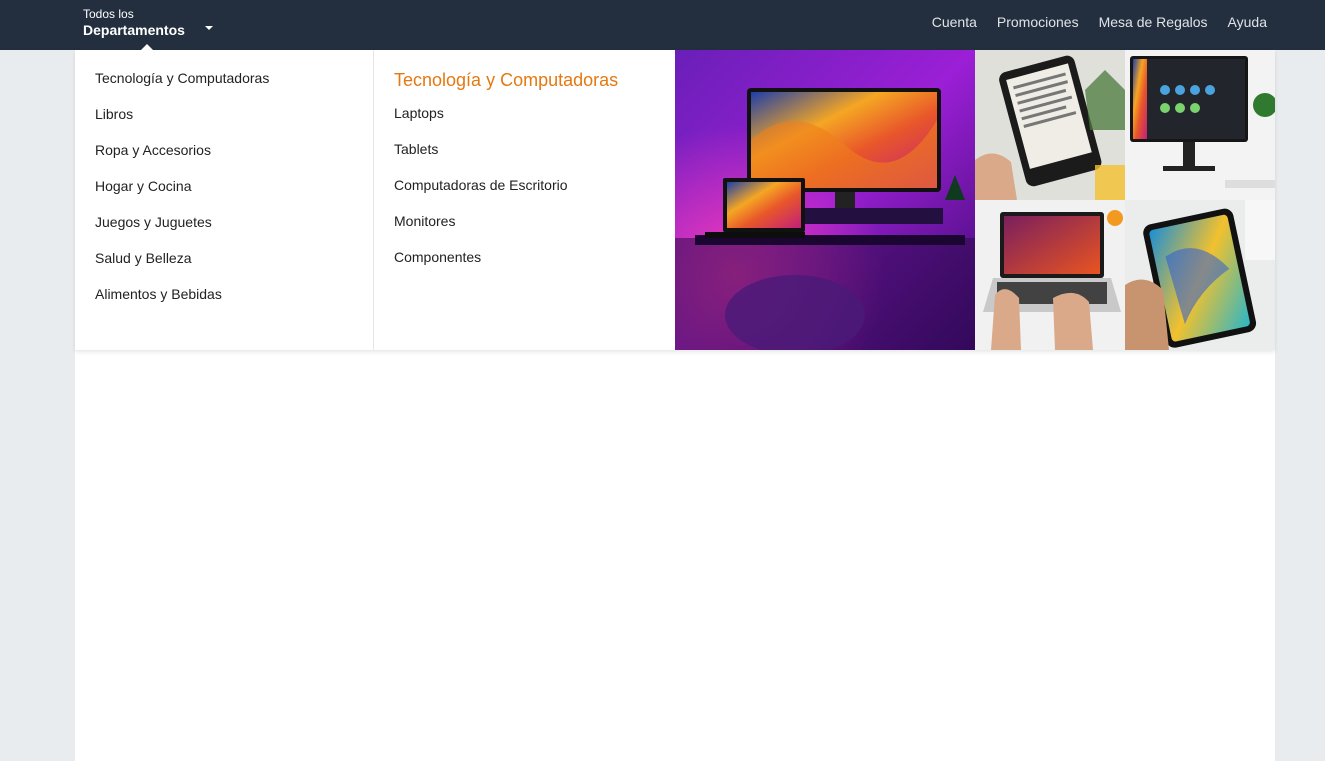 The width and height of the screenshot is (1325, 761). I want to click on laptop-image, so click(1050, 275).